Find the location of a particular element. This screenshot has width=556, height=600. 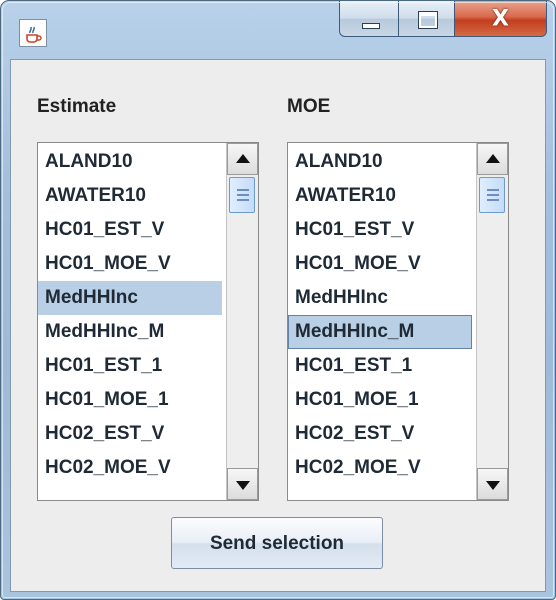

estimate-scrollbar is located at coordinates (242, 321).